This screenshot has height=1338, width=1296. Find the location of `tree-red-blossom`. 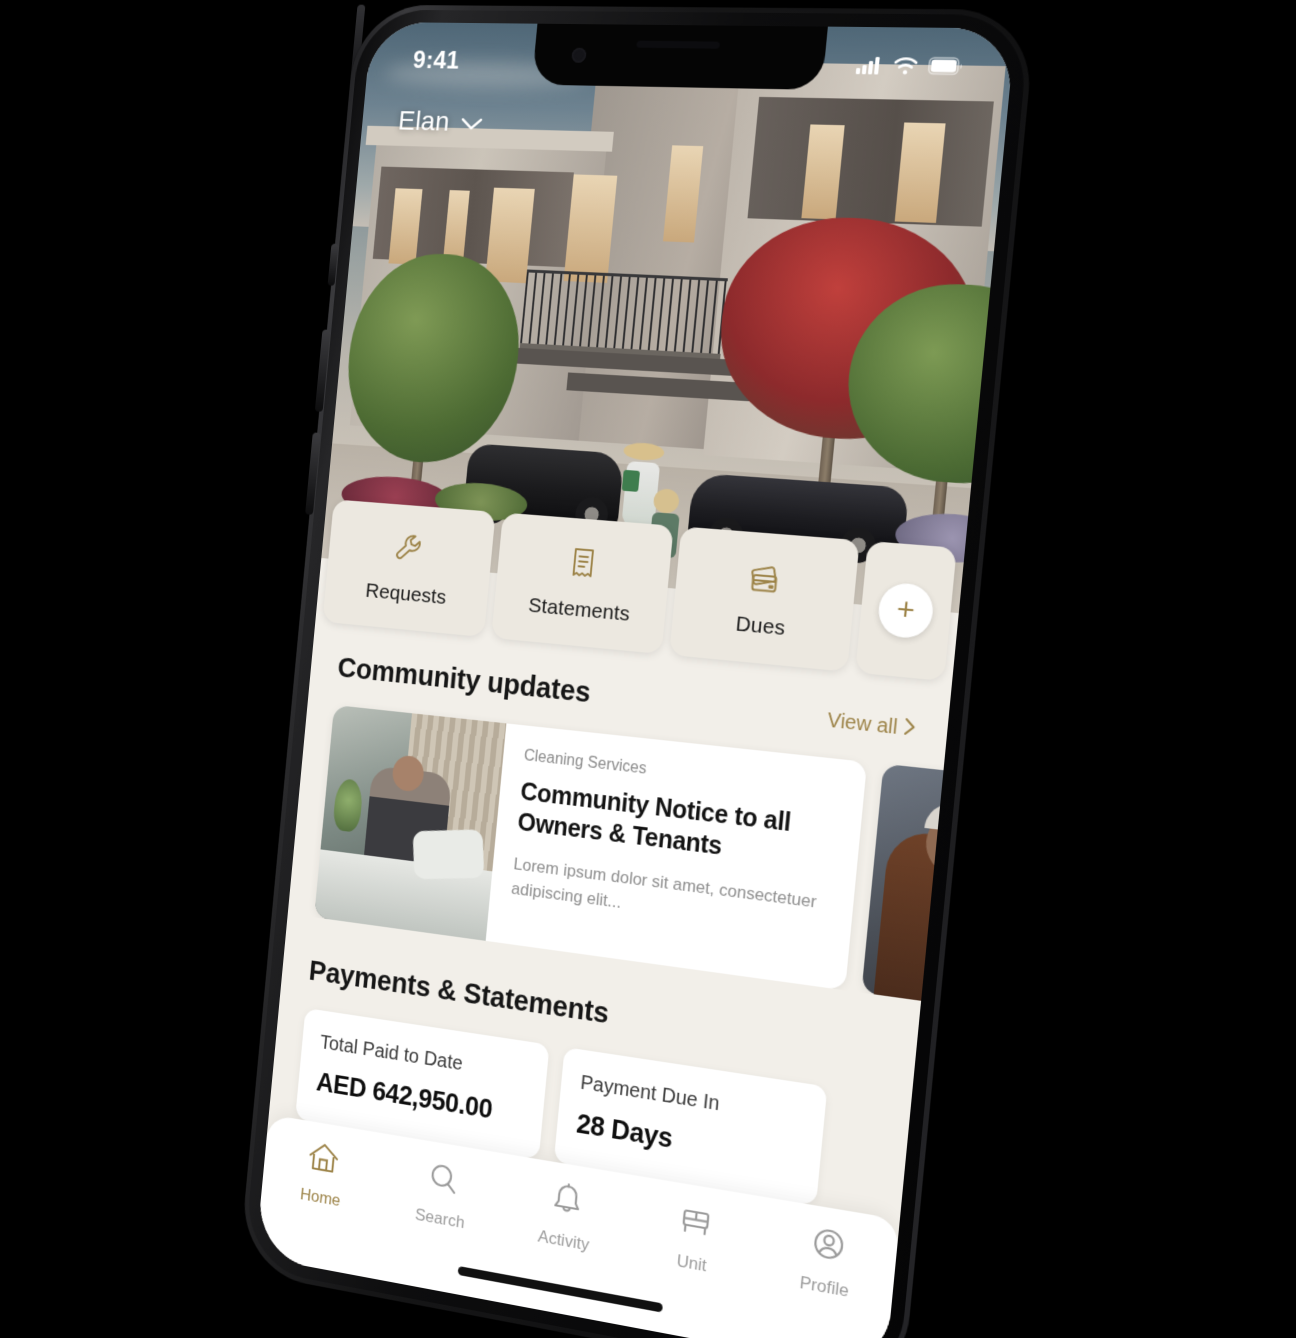

tree-red-blossom is located at coordinates (849, 330).